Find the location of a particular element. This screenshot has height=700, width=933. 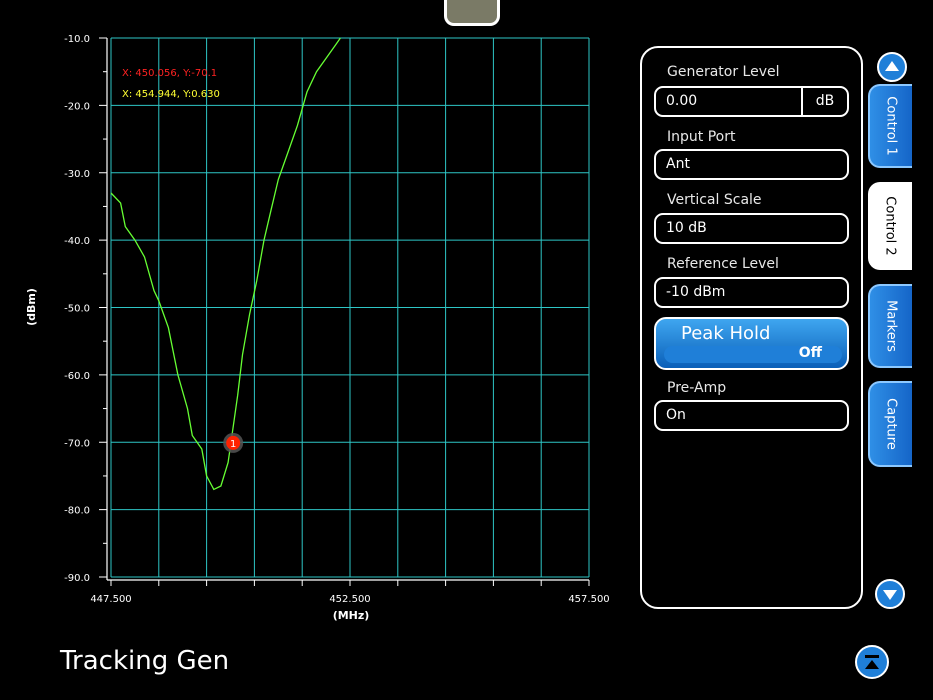

peak-hold-label: Peak Hold is located at coordinates (726, 333).